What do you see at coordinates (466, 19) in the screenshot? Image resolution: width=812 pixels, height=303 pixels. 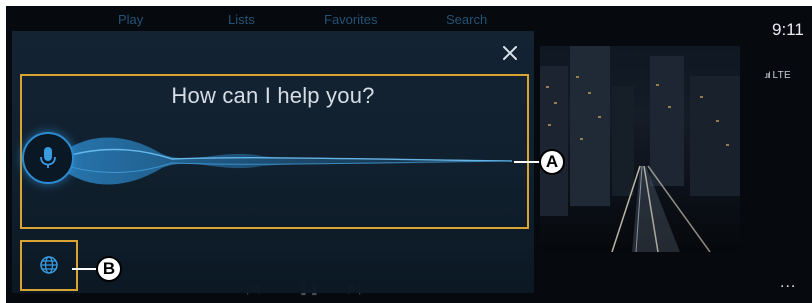 I see `tab-search: Search` at bounding box center [466, 19].